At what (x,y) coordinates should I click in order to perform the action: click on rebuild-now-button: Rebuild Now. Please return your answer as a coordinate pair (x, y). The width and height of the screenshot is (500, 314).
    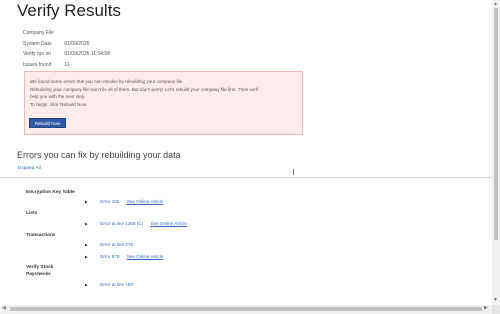
    Looking at the image, I should click on (47, 123).